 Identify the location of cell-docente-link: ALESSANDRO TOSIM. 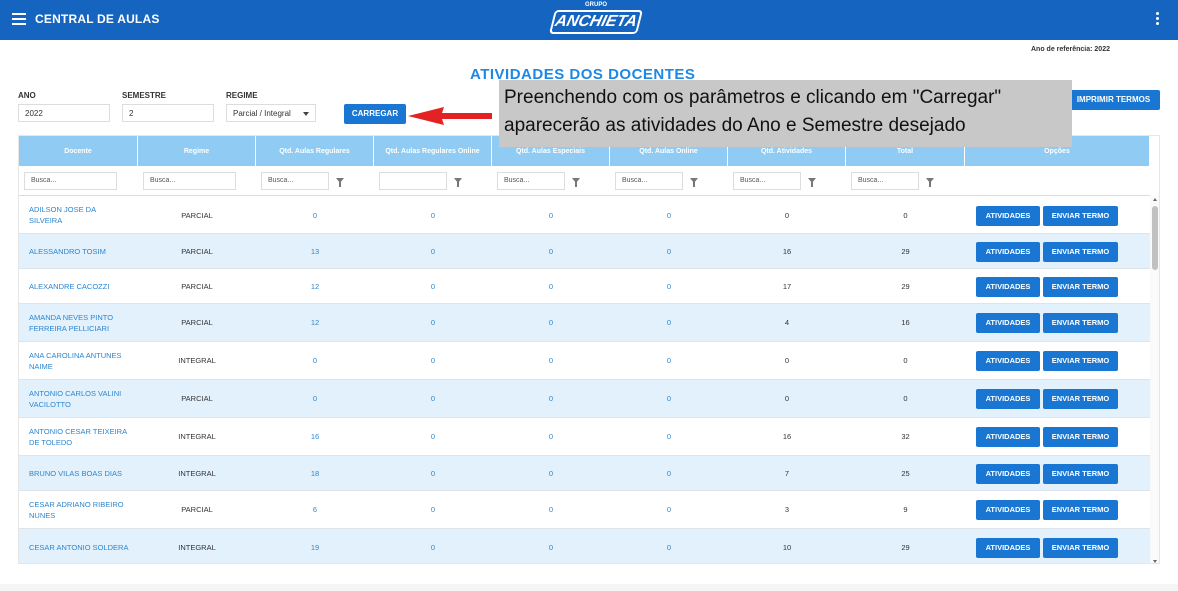
(74, 251).